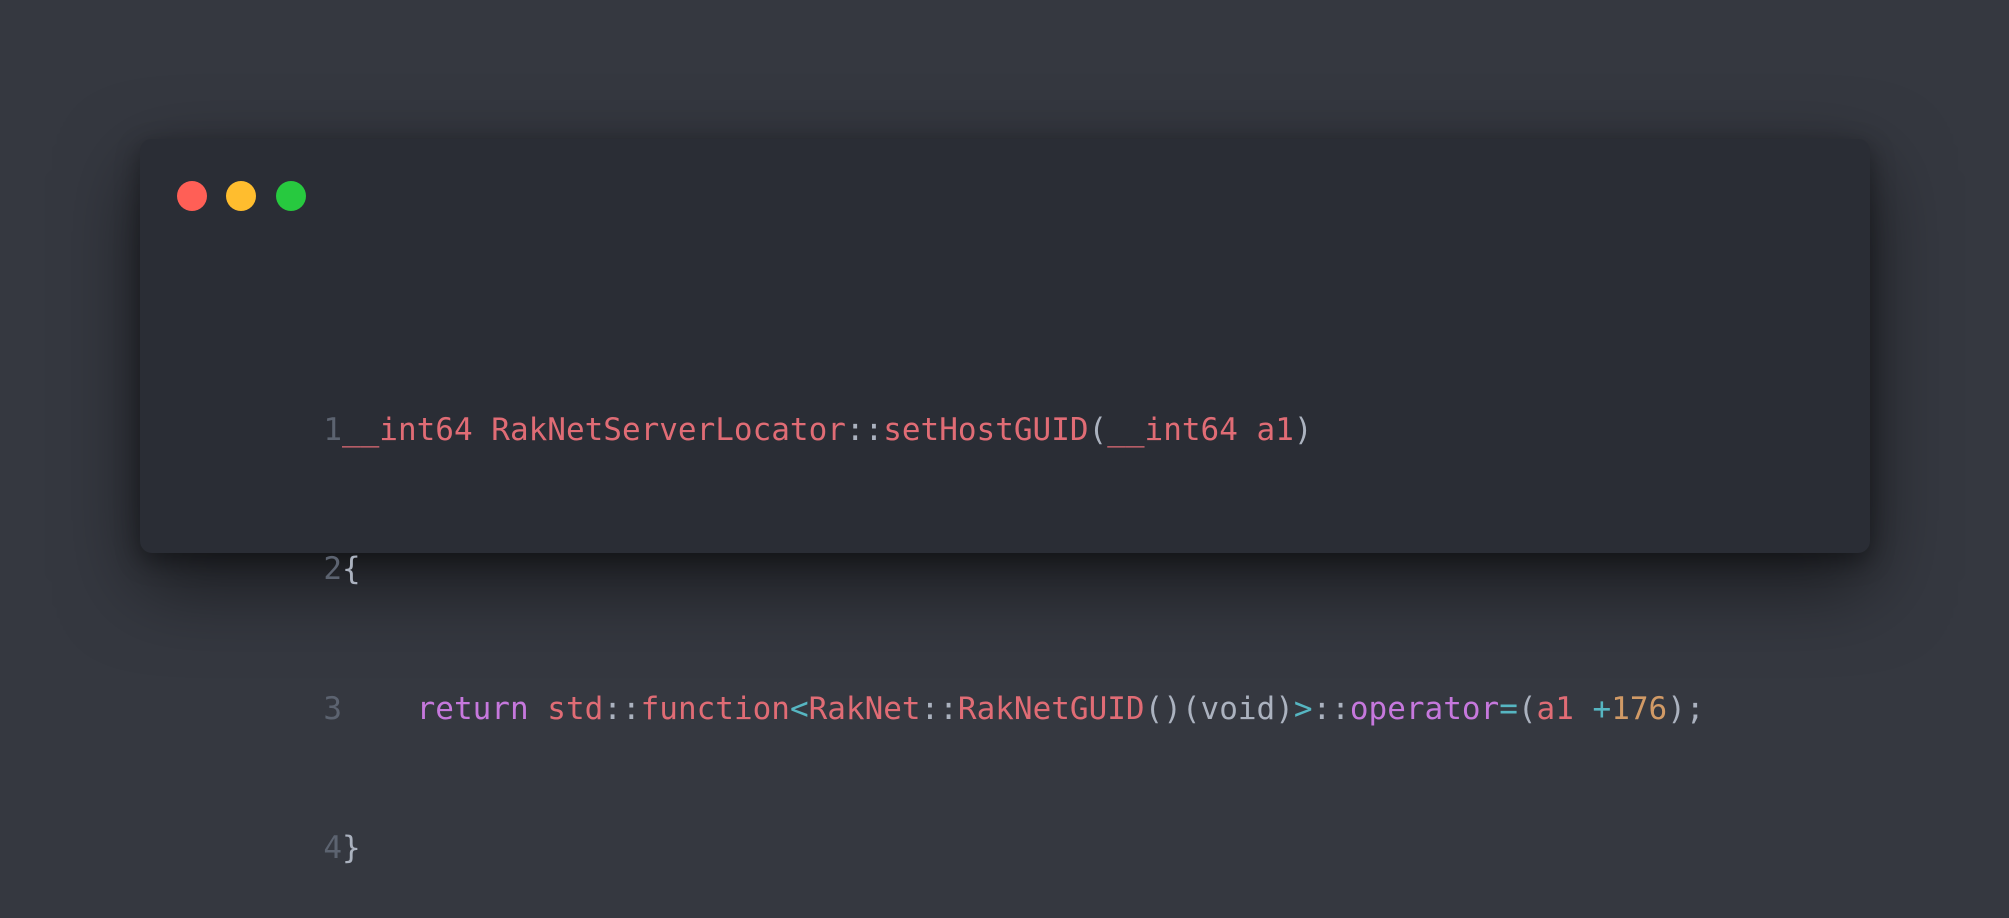 The image size is (2009, 918). What do you see at coordinates (332, 848) in the screenshot?
I see `line-number: 4` at bounding box center [332, 848].